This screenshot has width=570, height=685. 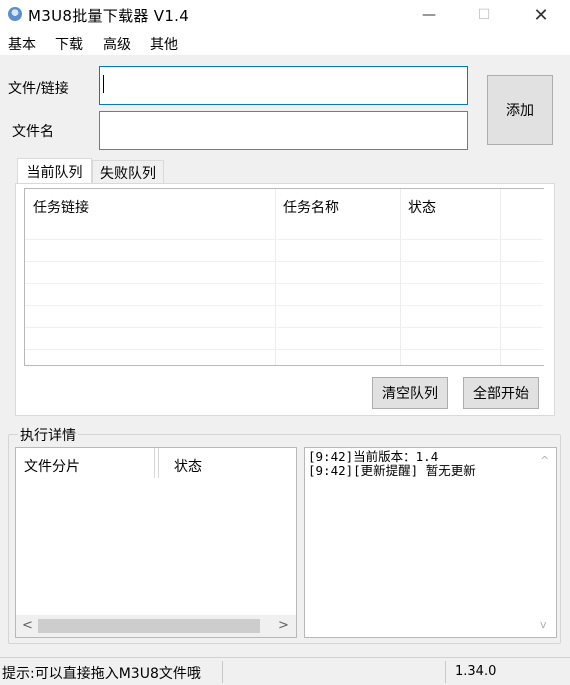 I want to click on horizontal-scrollbar: < >, so click(x=156, y=626).